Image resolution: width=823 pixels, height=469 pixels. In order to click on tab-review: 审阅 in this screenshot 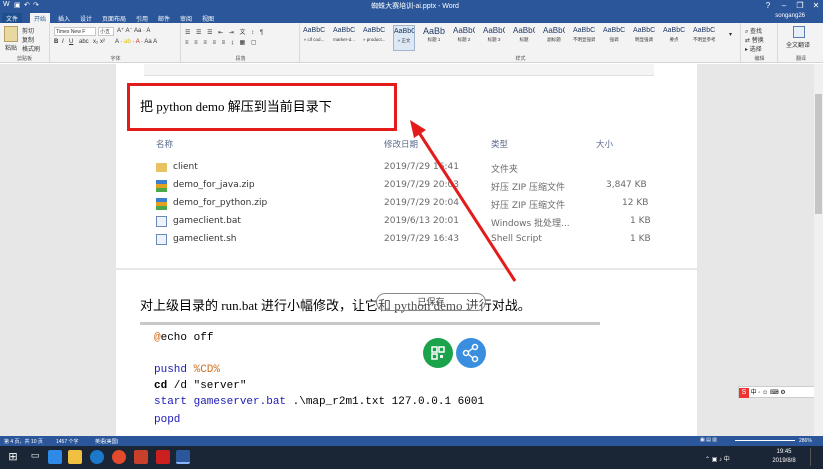, I will do `click(186, 18)`.